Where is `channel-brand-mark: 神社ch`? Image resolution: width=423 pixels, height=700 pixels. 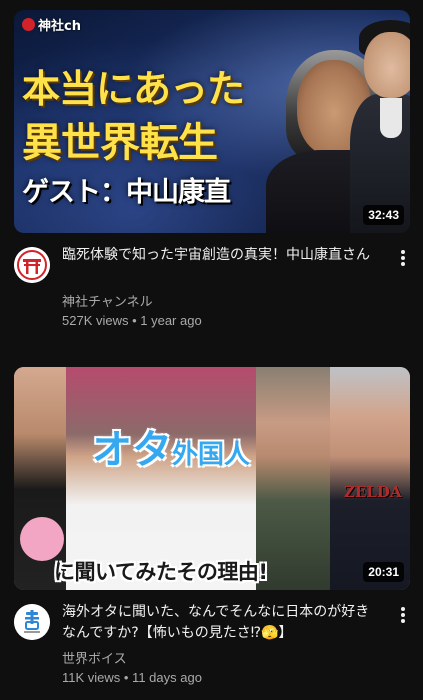 channel-brand-mark: 神社ch is located at coordinates (51, 24).